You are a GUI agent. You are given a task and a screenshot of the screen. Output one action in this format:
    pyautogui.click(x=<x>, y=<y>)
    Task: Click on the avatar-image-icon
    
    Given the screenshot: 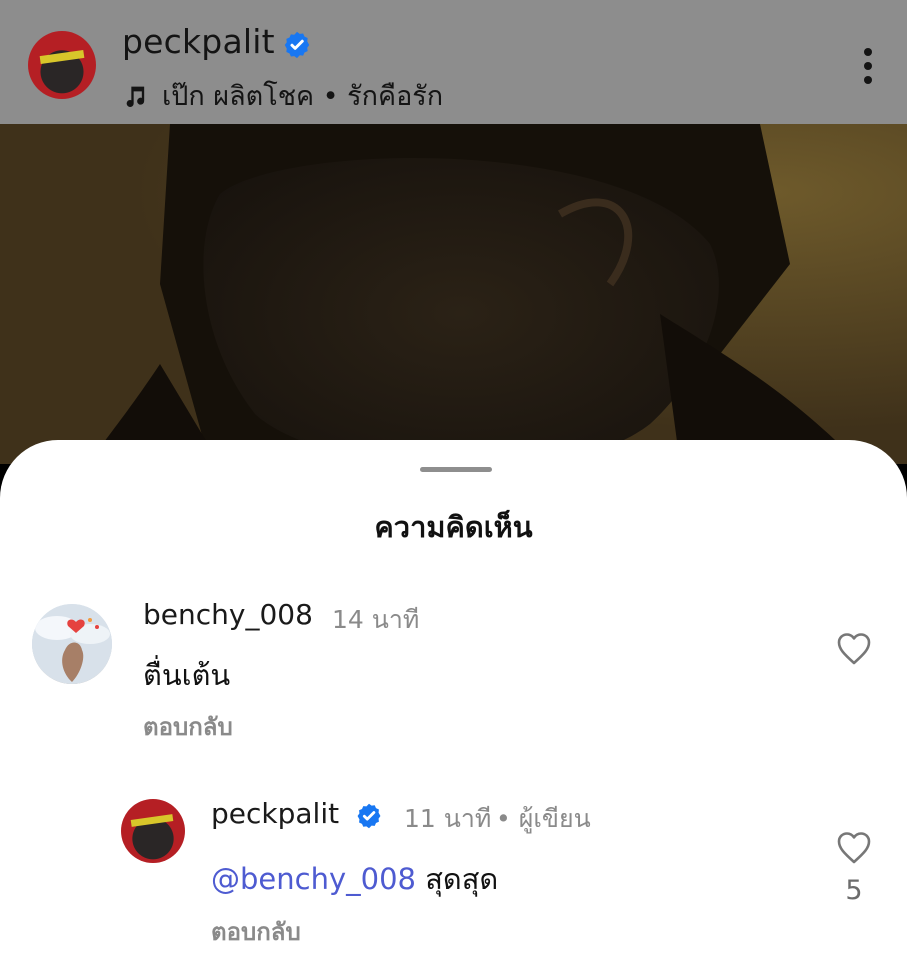 What is the action you would take?
    pyautogui.click(x=72, y=644)
    